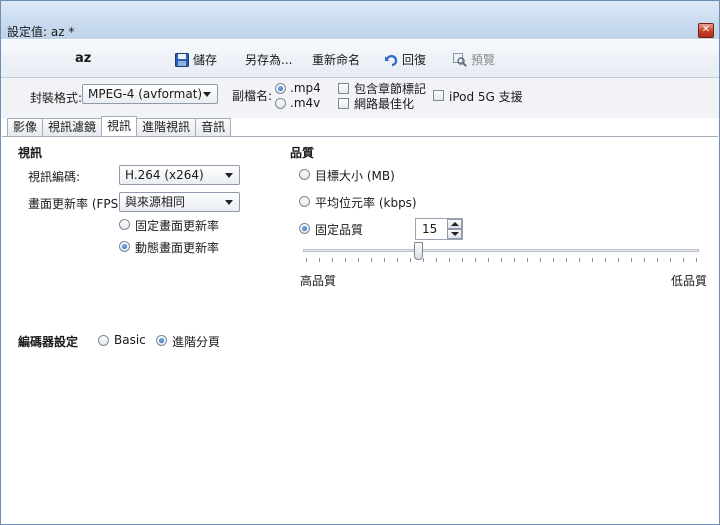 This screenshot has height=525, width=720. What do you see at coordinates (130, 340) in the screenshot?
I see `encoder-basic-label: Basic` at bounding box center [130, 340].